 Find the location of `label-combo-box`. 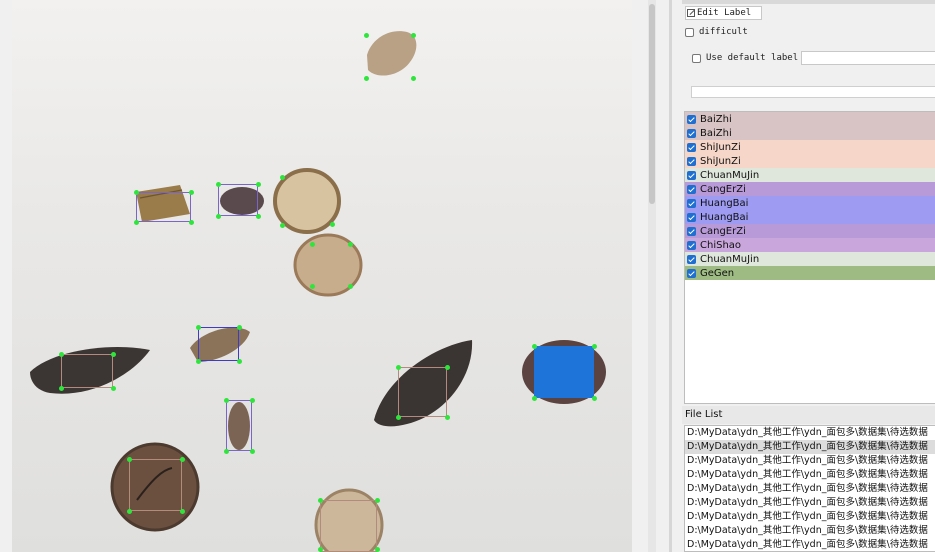

label-combo-box is located at coordinates (813, 92).